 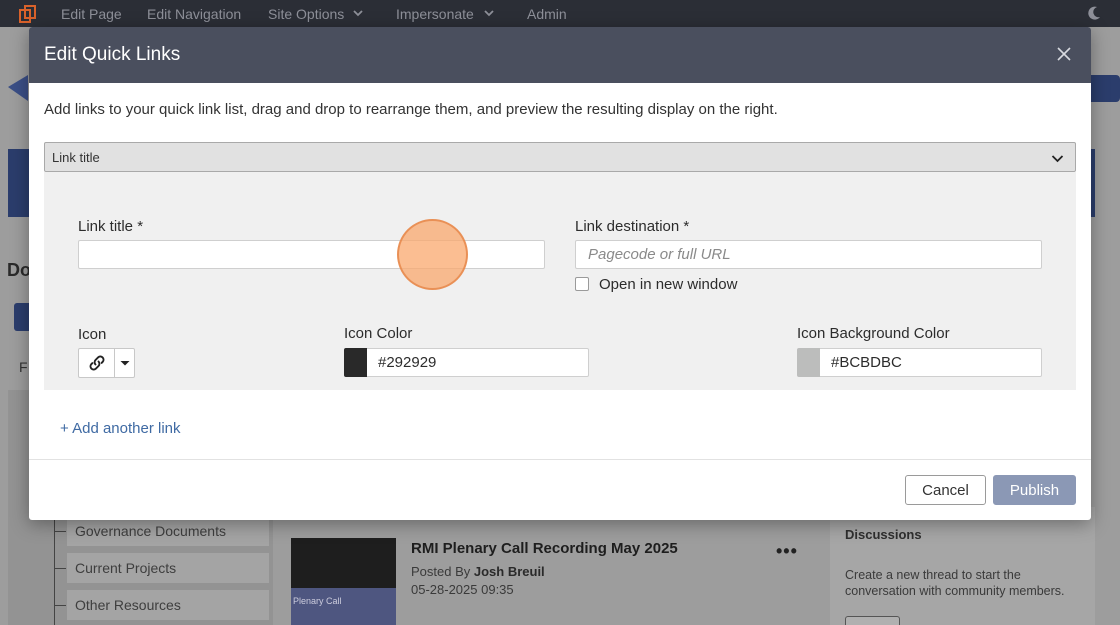 I want to click on more-options-icon: •••, so click(x=787, y=551).